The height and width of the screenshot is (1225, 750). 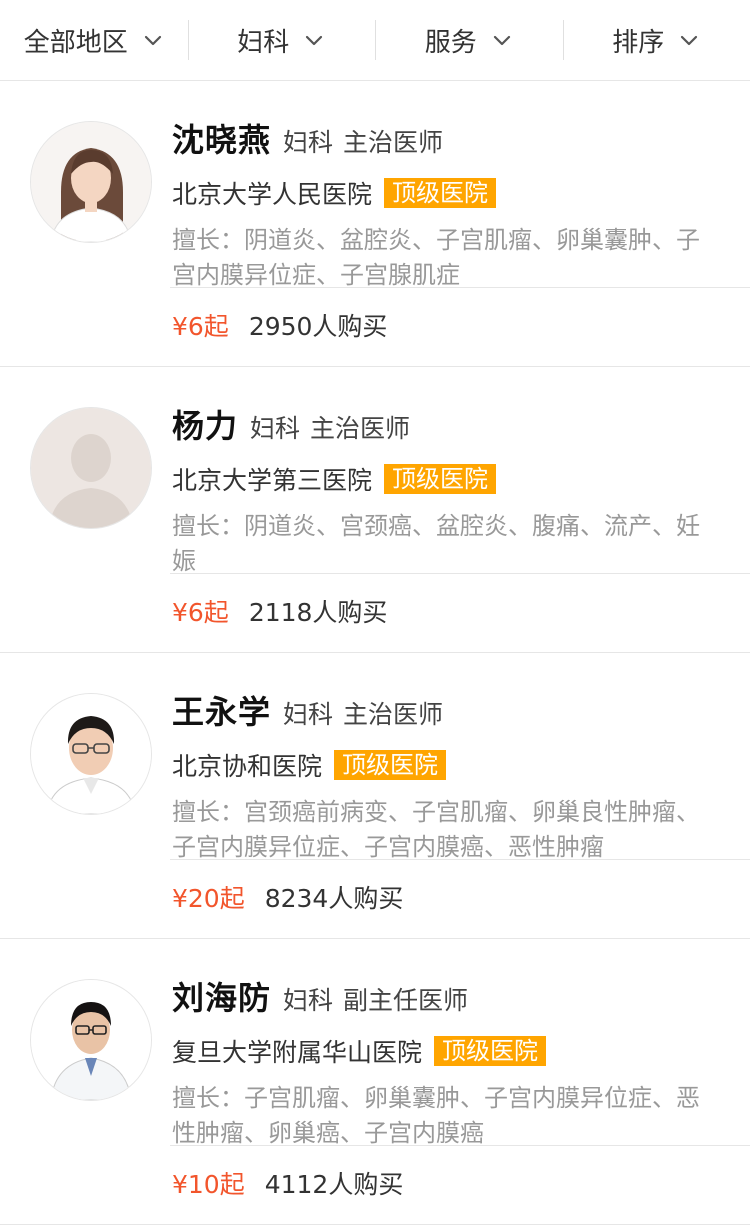 I want to click on purchase-count: 4112人购买, so click(x=334, y=1183).